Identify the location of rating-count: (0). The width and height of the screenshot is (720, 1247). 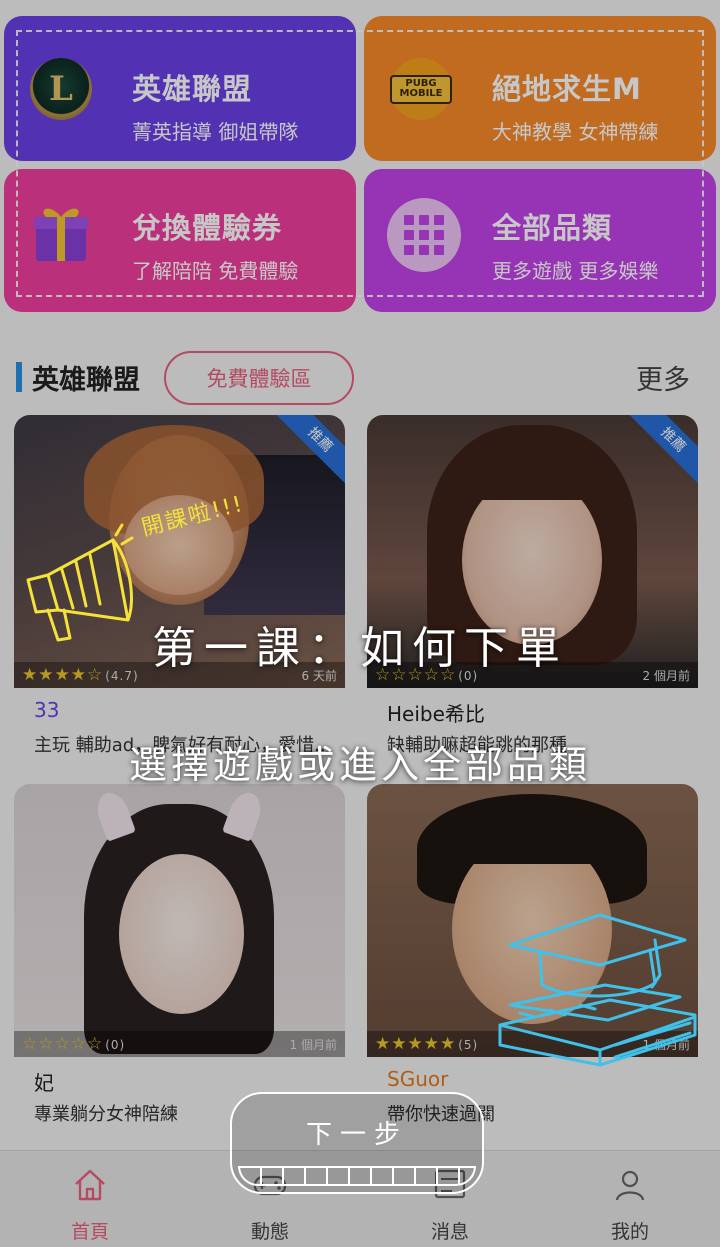
(115, 1045).